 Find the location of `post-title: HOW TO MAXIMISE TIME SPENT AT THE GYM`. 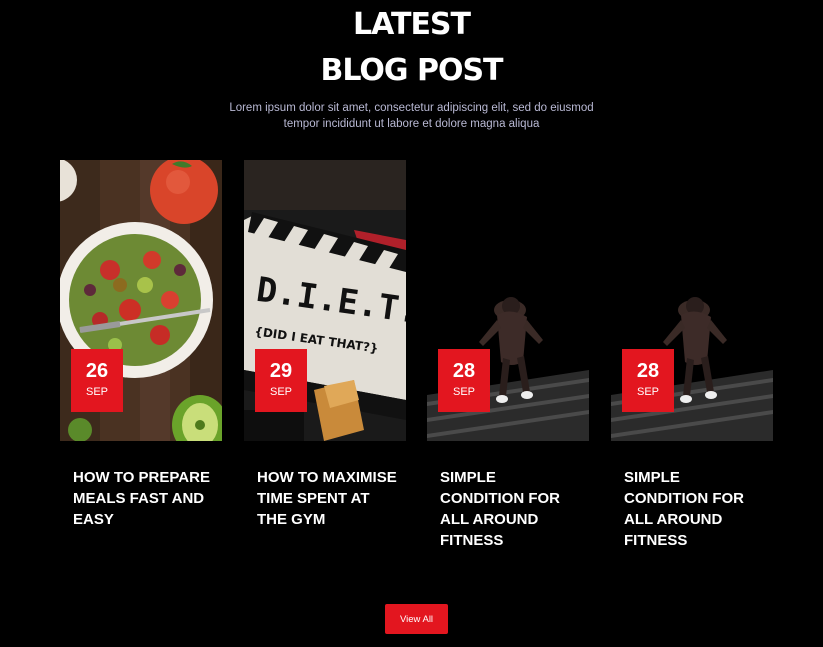

post-title: HOW TO MAXIMISE TIME SPENT AT THE GYM is located at coordinates (327, 498).